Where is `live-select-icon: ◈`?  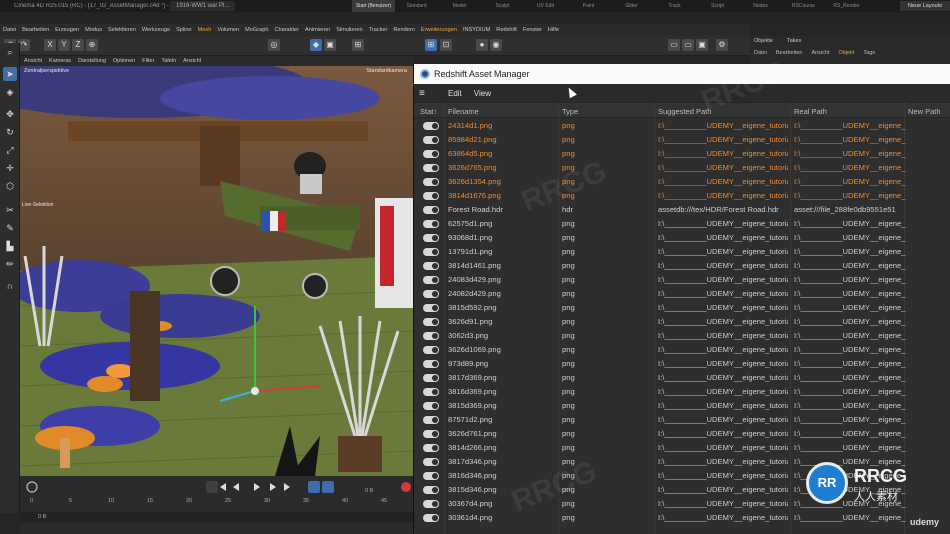
live-select-icon: ◈ is located at coordinates (10, 92).